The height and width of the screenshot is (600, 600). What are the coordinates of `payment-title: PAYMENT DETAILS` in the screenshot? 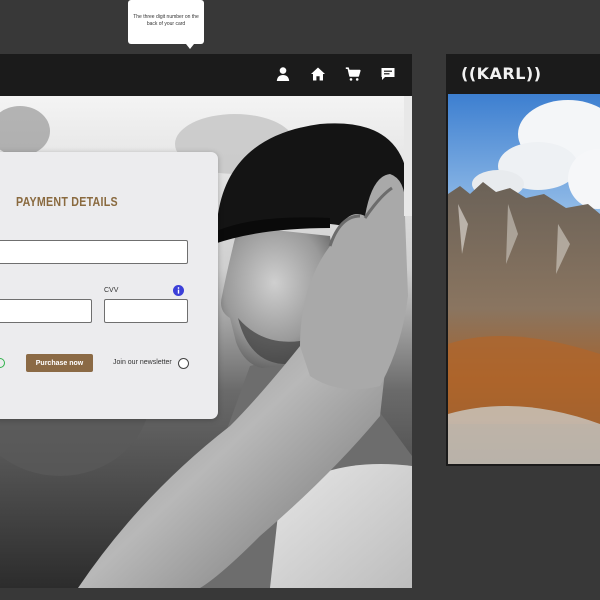 It's located at (67, 201).